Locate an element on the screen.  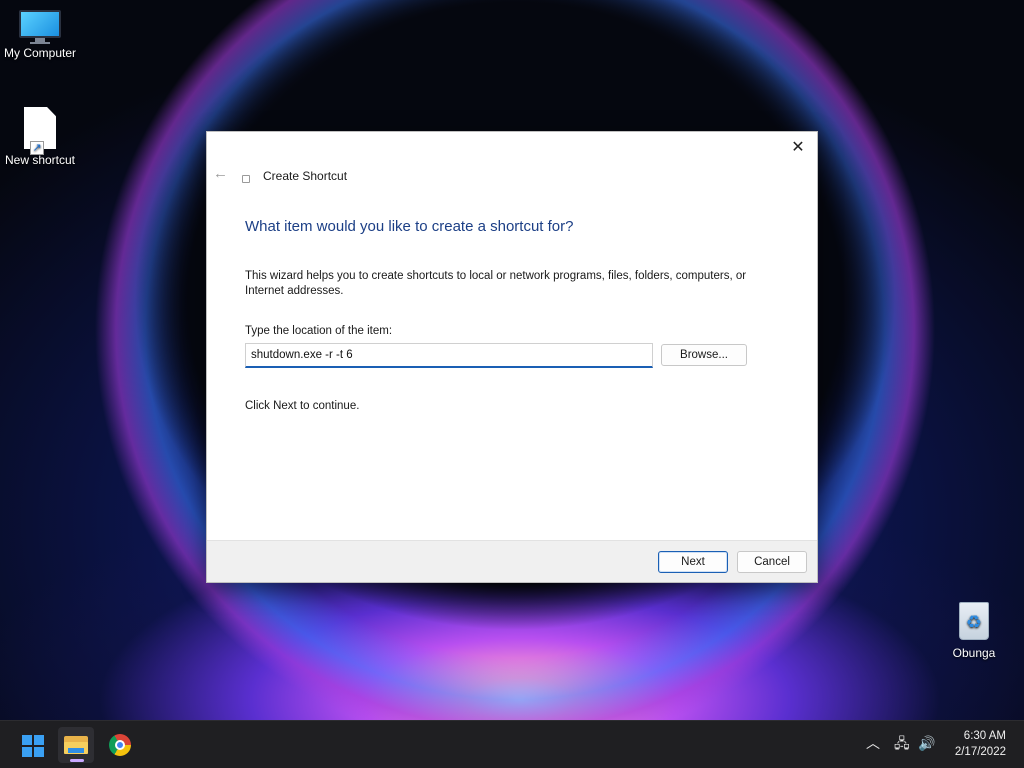
start-button is located at coordinates (32, 745).